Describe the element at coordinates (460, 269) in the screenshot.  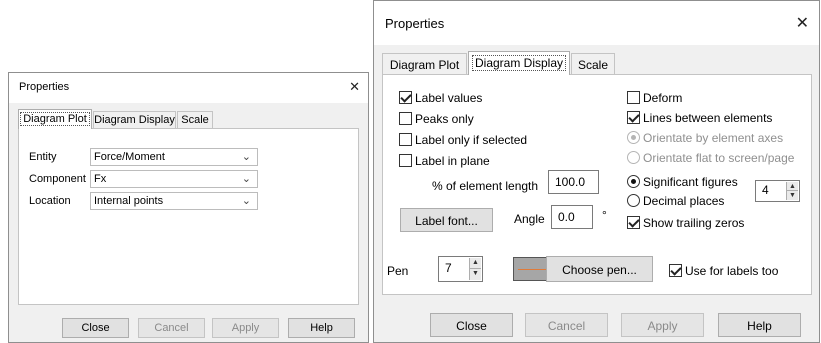
I see `pen-spinner: 7 ▲ ▼` at that location.